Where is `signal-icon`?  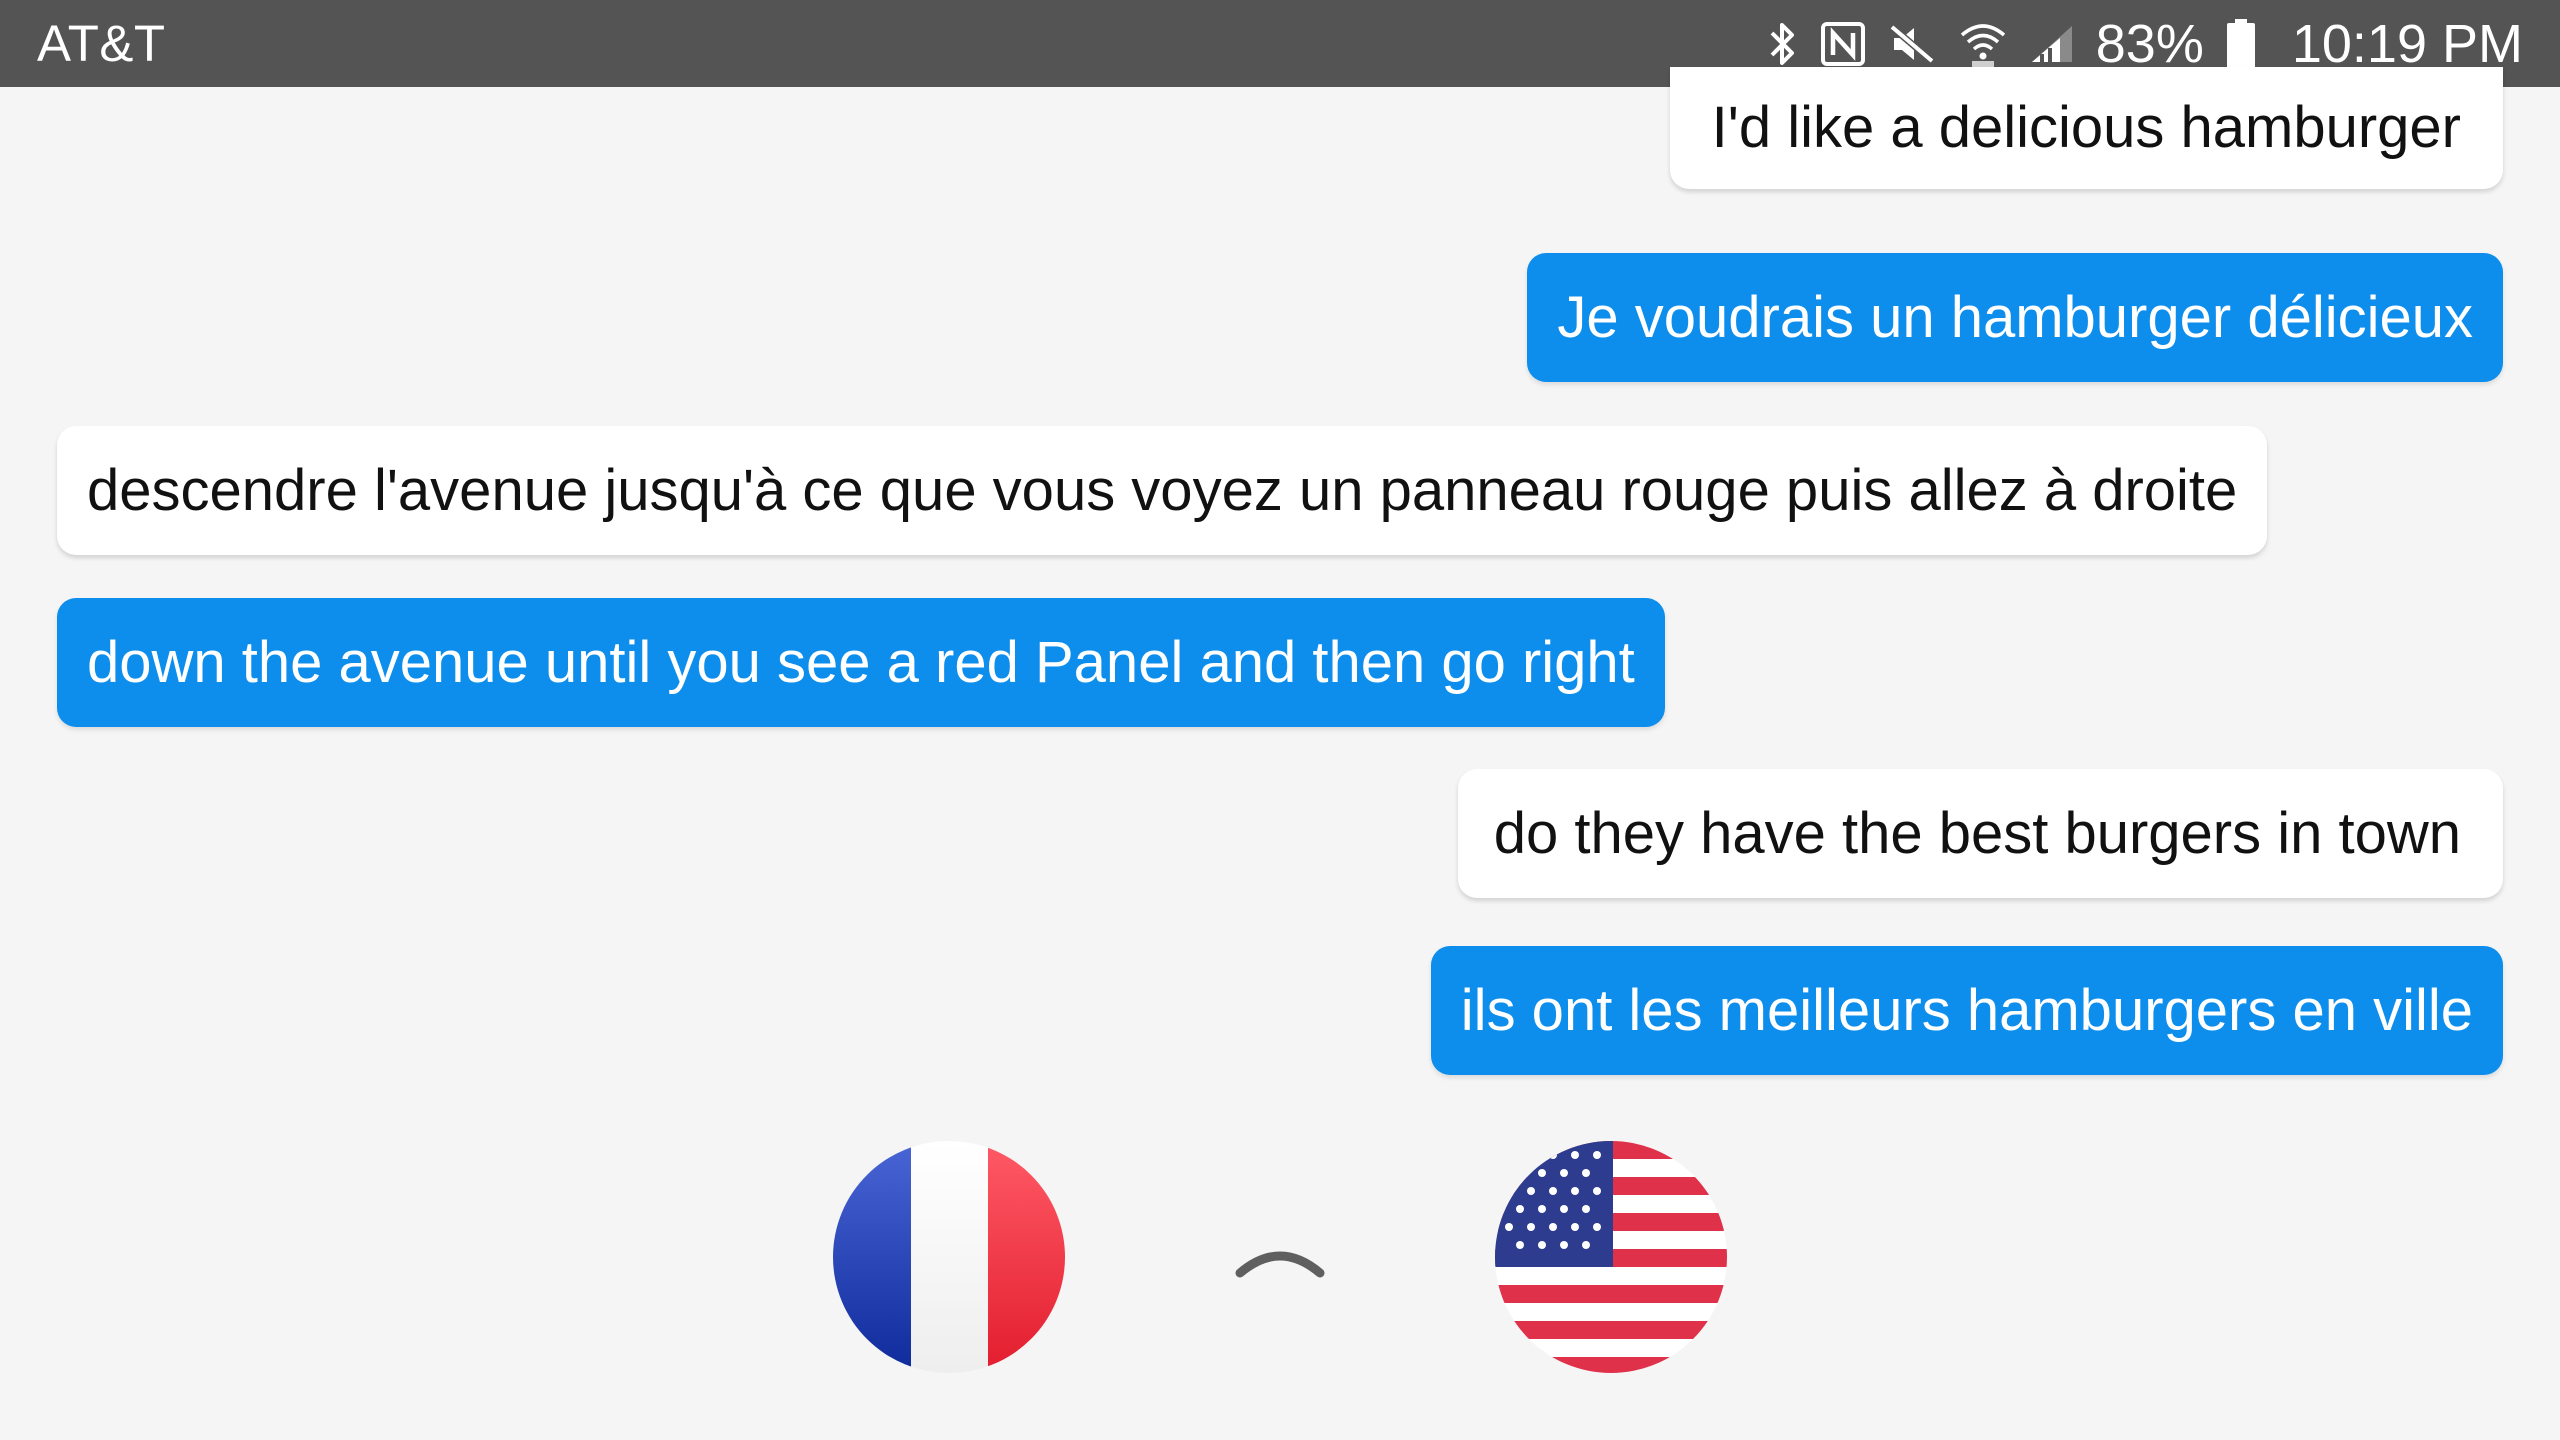
signal-icon is located at coordinates (2052, 44).